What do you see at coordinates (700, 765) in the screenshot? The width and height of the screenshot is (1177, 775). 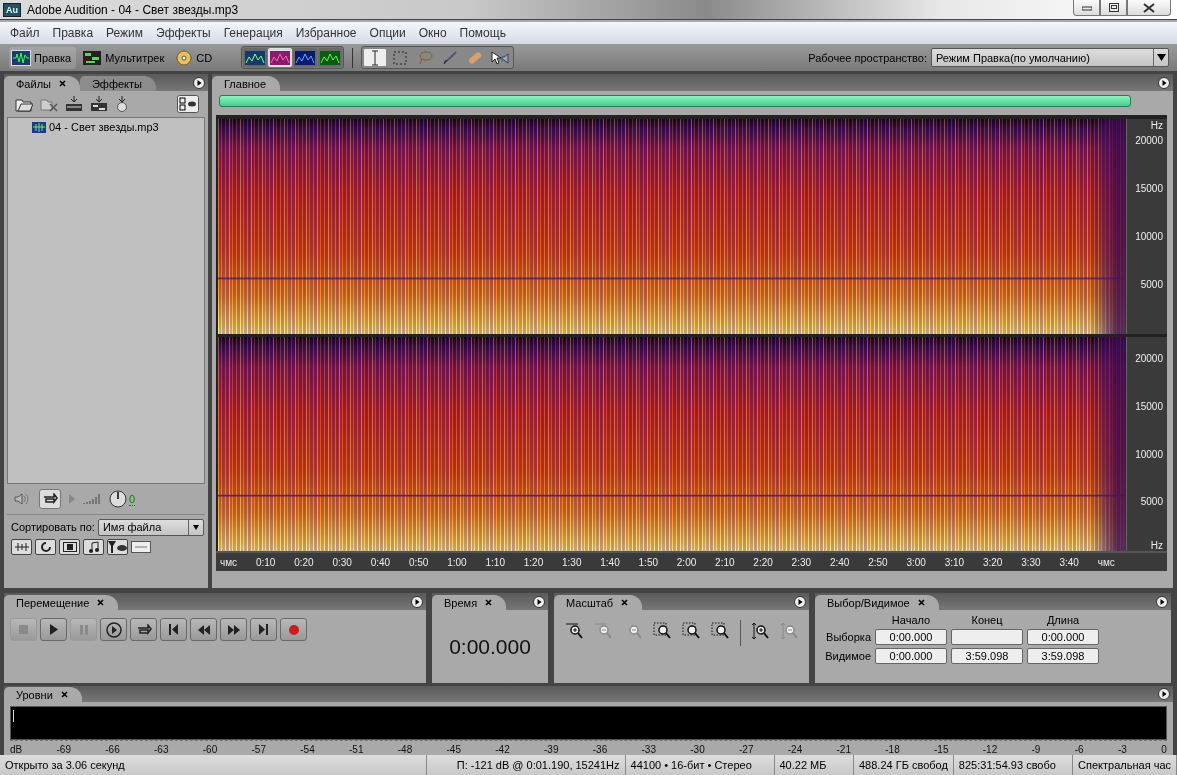 I see `status-text: 44100 • 16-бит • Стерео` at bounding box center [700, 765].